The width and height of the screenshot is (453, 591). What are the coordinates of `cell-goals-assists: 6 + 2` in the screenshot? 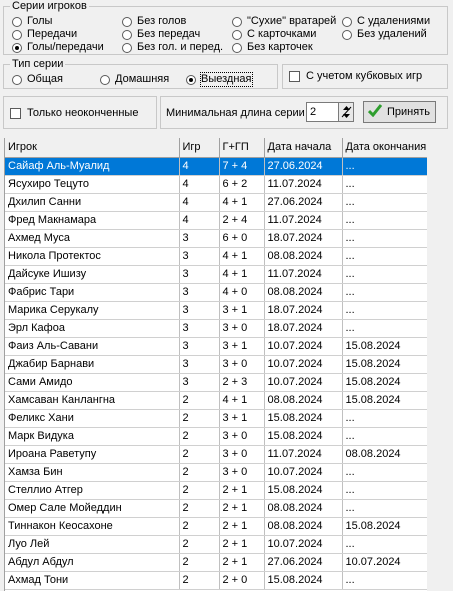 It's located at (242, 184).